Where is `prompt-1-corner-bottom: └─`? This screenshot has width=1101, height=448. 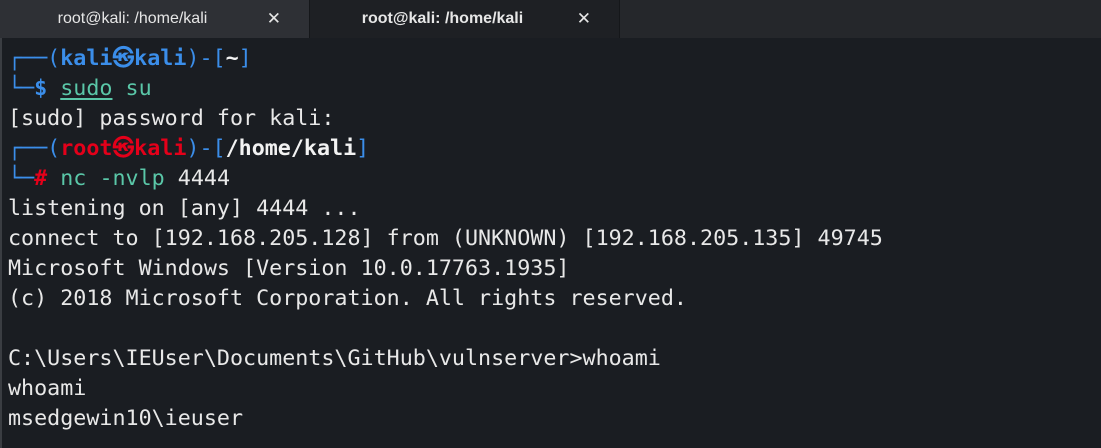
prompt-1-corner-bottom: └─ is located at coordinates (21, 88).